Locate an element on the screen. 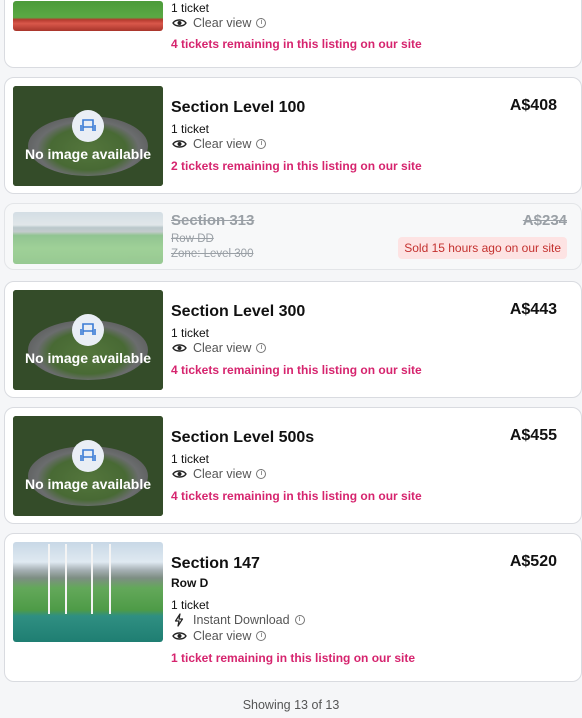  lightning-icon is located at coordinates (179, 620).